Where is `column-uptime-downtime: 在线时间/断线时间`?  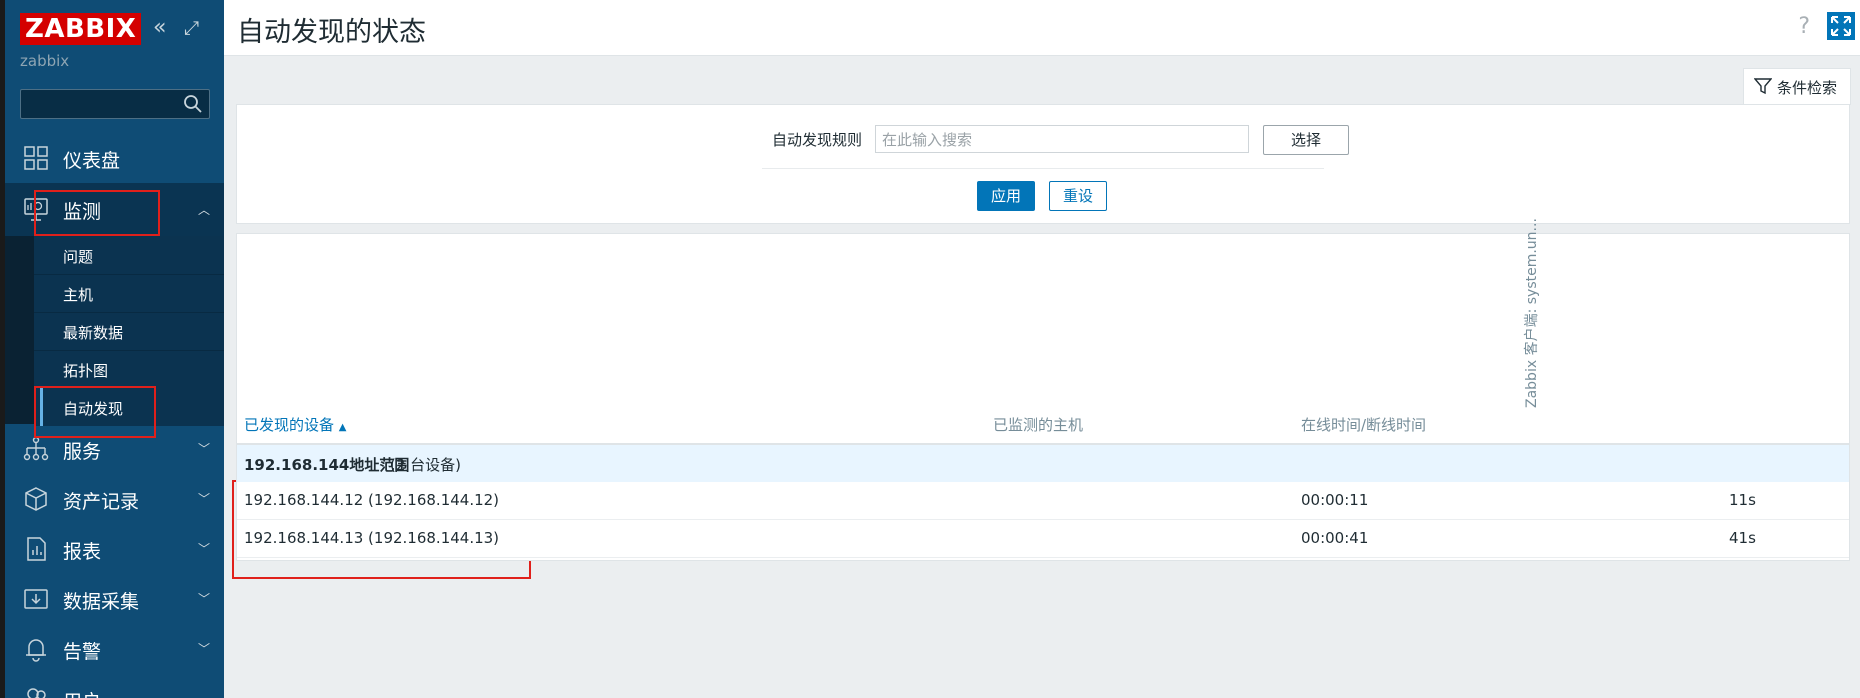 column-uptime-downtime: 在线时间/断线时间 is located at coordinates (1364, 425).